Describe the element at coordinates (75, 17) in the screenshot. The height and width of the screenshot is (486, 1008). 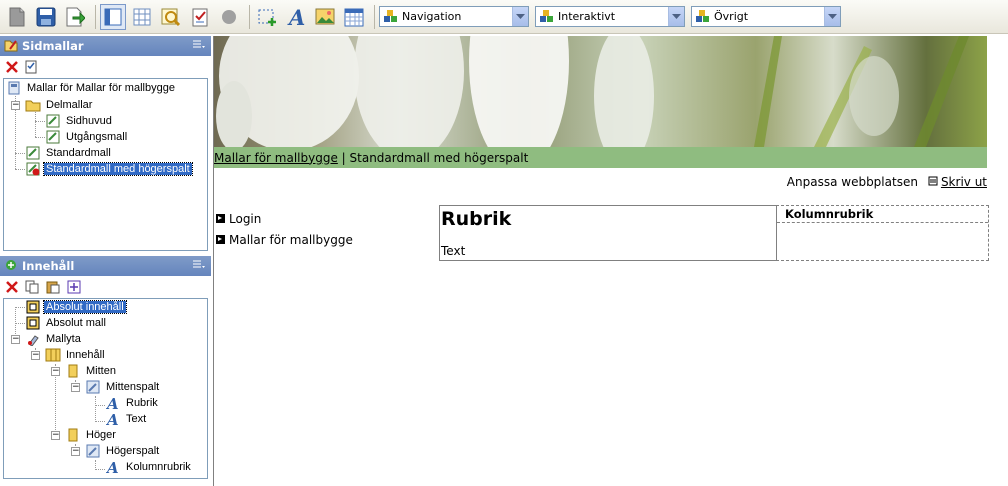
I see `publish-icon` at that location.